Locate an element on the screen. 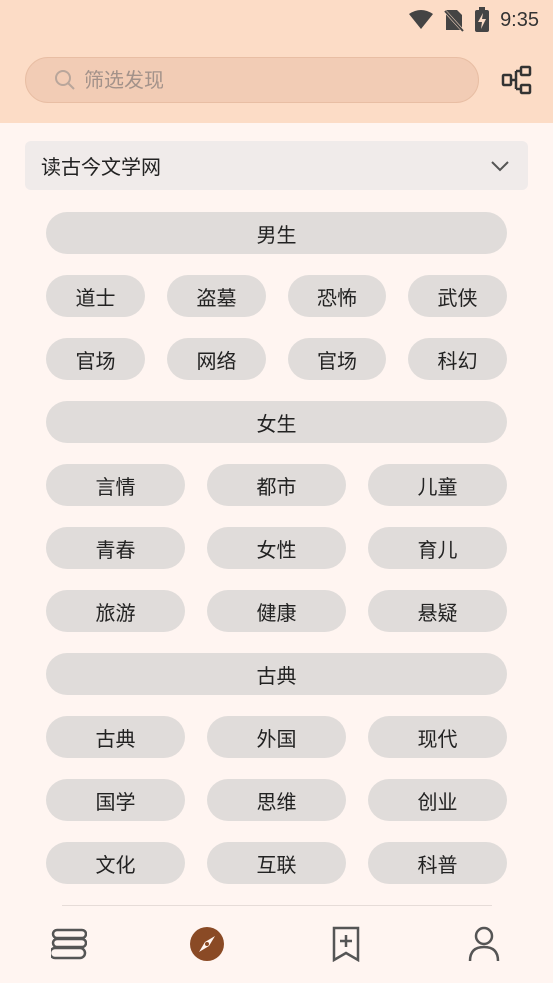 Image resolution: width=553 pixels, height=983 pixels. category-chip: 恐怖 is located at coordinates (337, 296).